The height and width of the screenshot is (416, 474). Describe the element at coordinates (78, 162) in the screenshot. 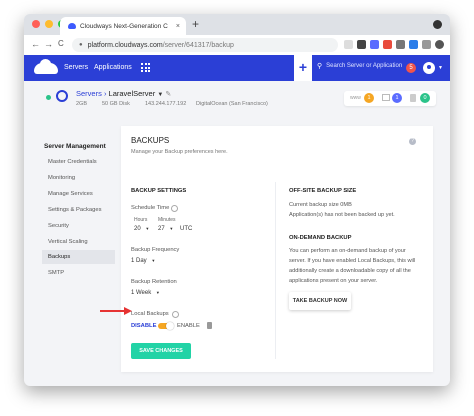

I see `sidebar-item-master-credentials: Master Credentials` at that location.